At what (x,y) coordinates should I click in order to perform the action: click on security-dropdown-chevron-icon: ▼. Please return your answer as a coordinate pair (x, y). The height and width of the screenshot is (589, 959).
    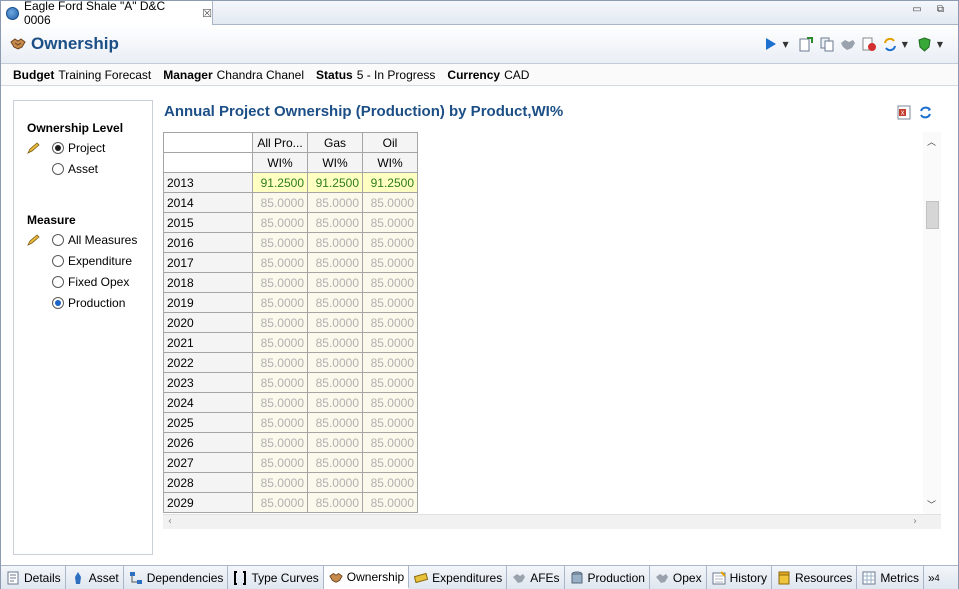
    Looking at the image, I should click on (940, 44).